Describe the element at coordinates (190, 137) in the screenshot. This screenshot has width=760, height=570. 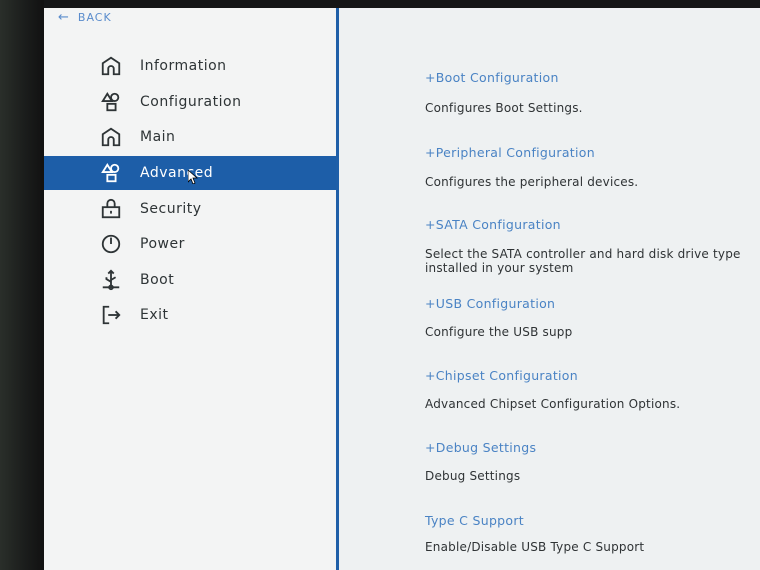
I see `sidebar-item-main: Main` at that location.